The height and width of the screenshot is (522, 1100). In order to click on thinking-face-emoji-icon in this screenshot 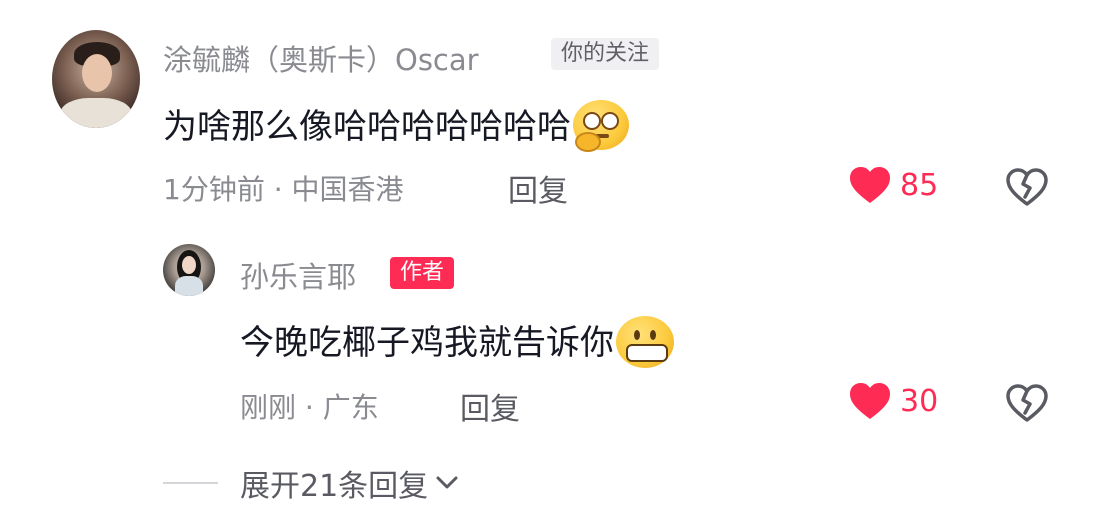, I will do `click(601, 125)`.